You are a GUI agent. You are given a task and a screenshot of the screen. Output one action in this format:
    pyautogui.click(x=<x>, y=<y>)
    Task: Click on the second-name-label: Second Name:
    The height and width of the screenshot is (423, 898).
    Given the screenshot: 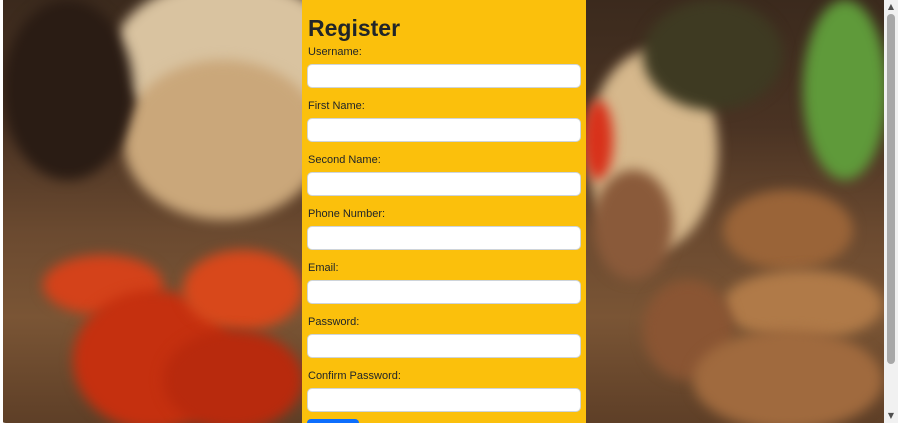 What is the action you would take?
    pyautogui.click(x=344, y=160)
    